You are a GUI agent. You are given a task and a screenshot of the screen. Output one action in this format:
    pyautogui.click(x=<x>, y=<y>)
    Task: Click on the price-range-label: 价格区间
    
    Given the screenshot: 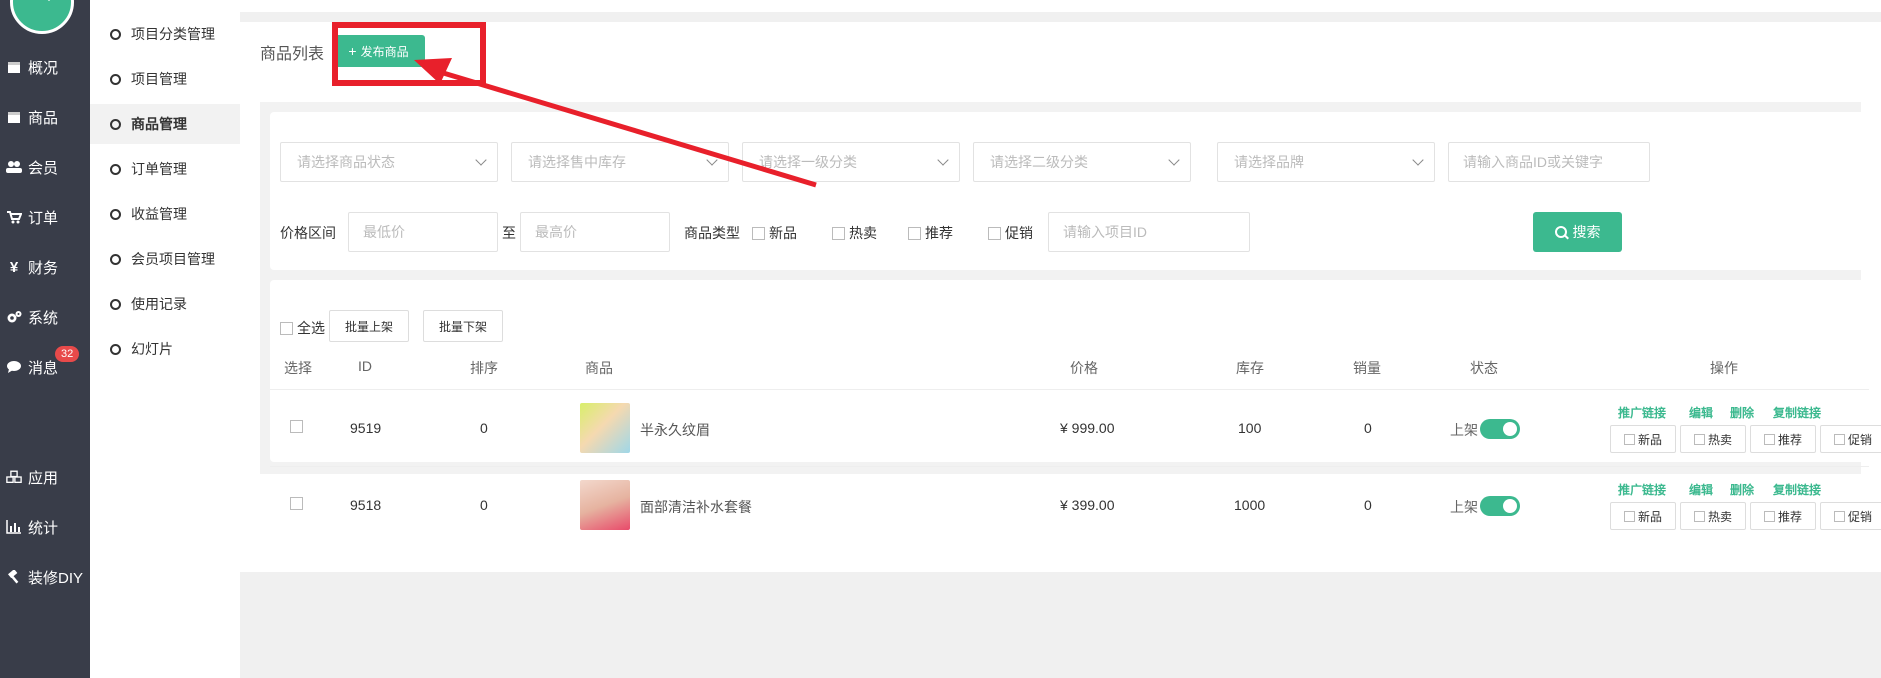 What is the action you would take?
    pyautogui.click(x=308, y=233)
    